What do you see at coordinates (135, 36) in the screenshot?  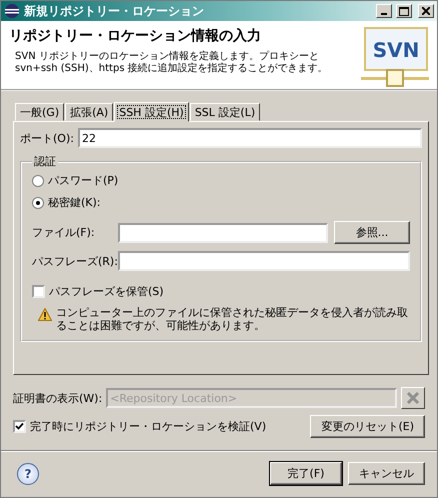 I see `page-title: リポジトリー・ロケーション情報の入力` at bounding box center [135, 36].